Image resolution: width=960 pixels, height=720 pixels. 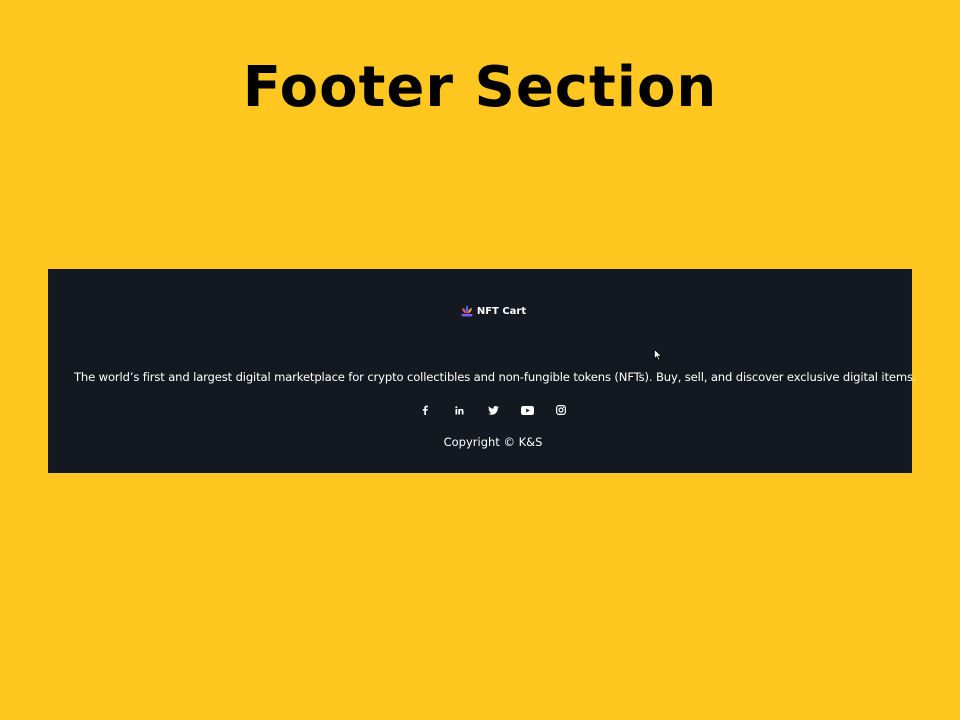 What do you see at coordinates (480, 87) in the screenshot?
I see `slide-title: Footer Section` at bounding box center [480, 87].